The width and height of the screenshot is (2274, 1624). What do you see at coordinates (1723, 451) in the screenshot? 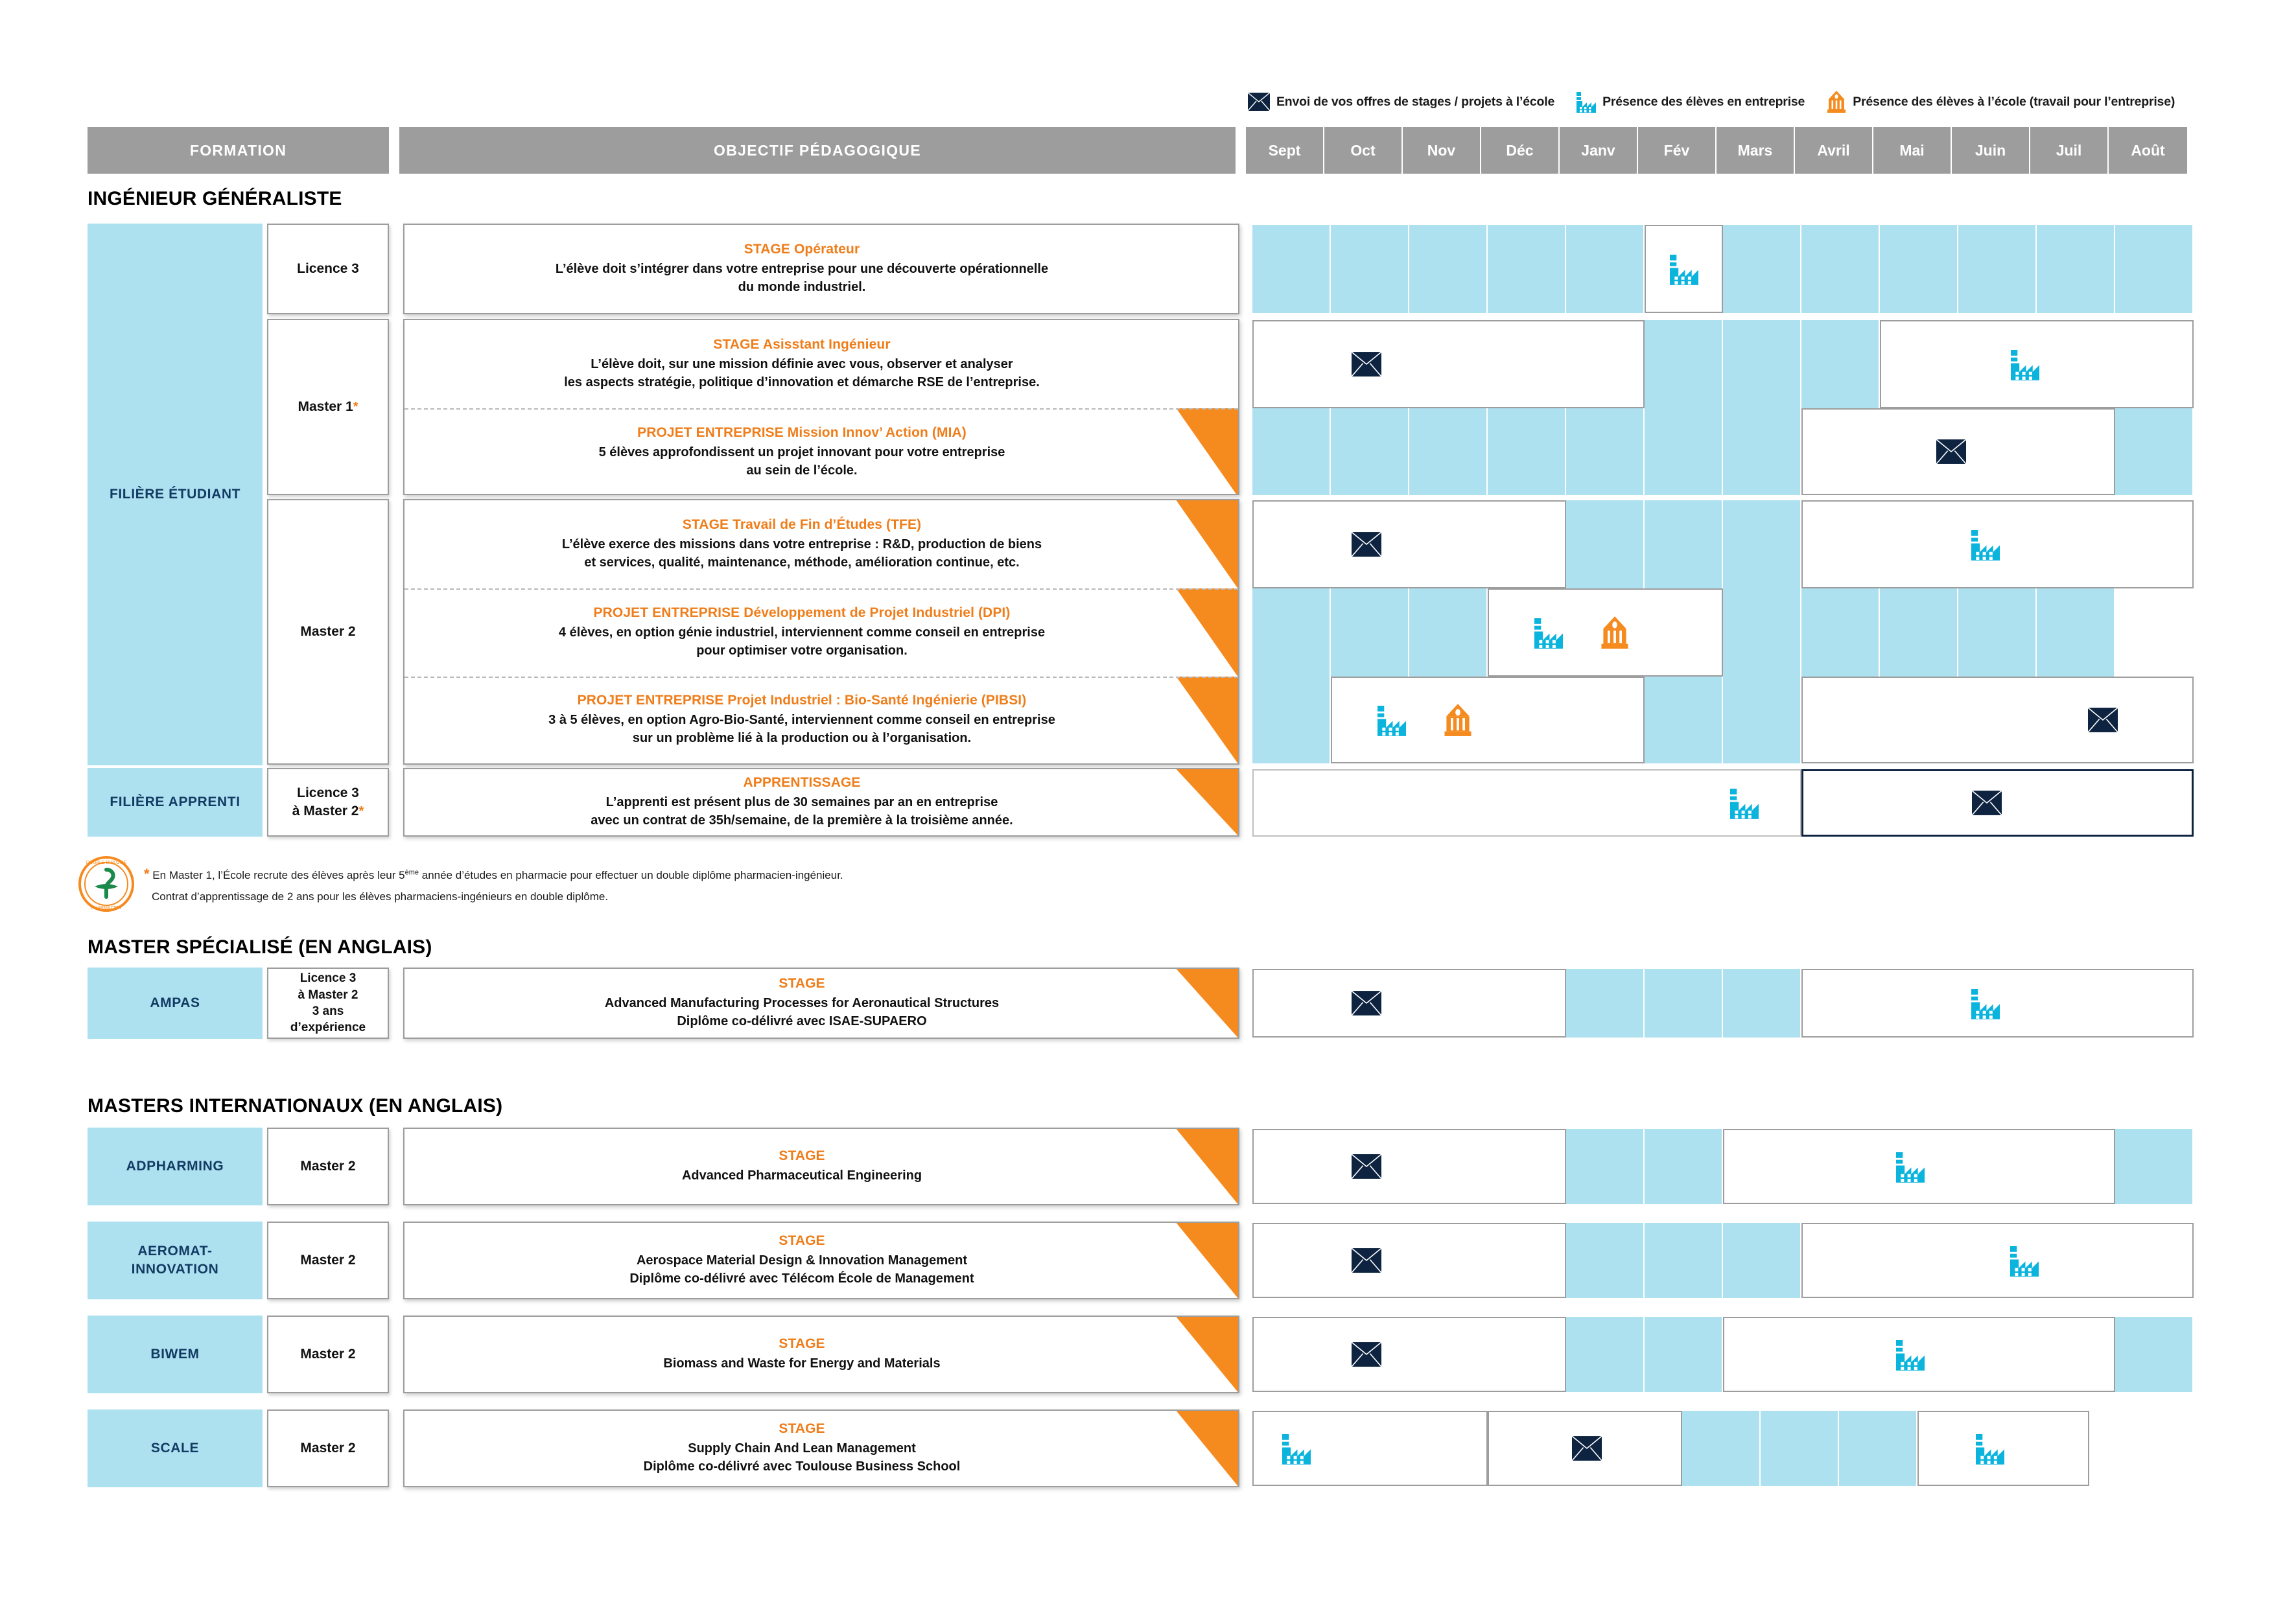
I see `timeline-mia` at bounding box center [1723, 451].